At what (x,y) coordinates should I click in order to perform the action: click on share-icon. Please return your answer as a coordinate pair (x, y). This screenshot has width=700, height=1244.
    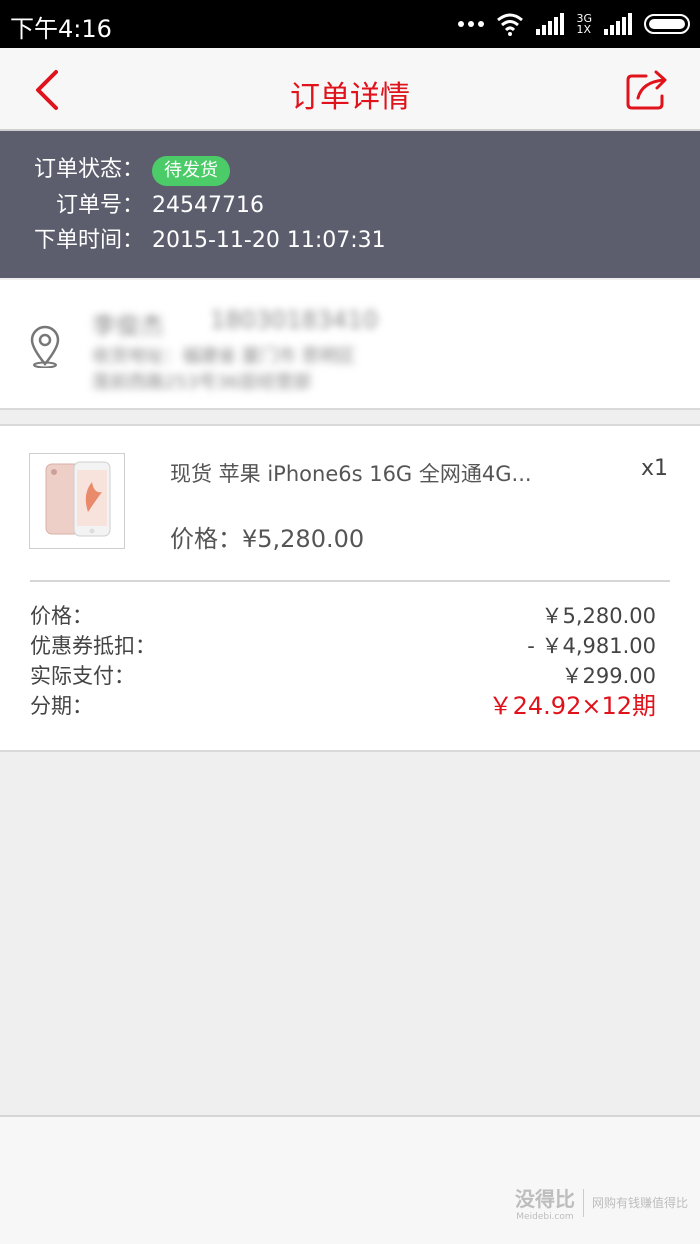
    Looking at the image, I should click on (647, 90).